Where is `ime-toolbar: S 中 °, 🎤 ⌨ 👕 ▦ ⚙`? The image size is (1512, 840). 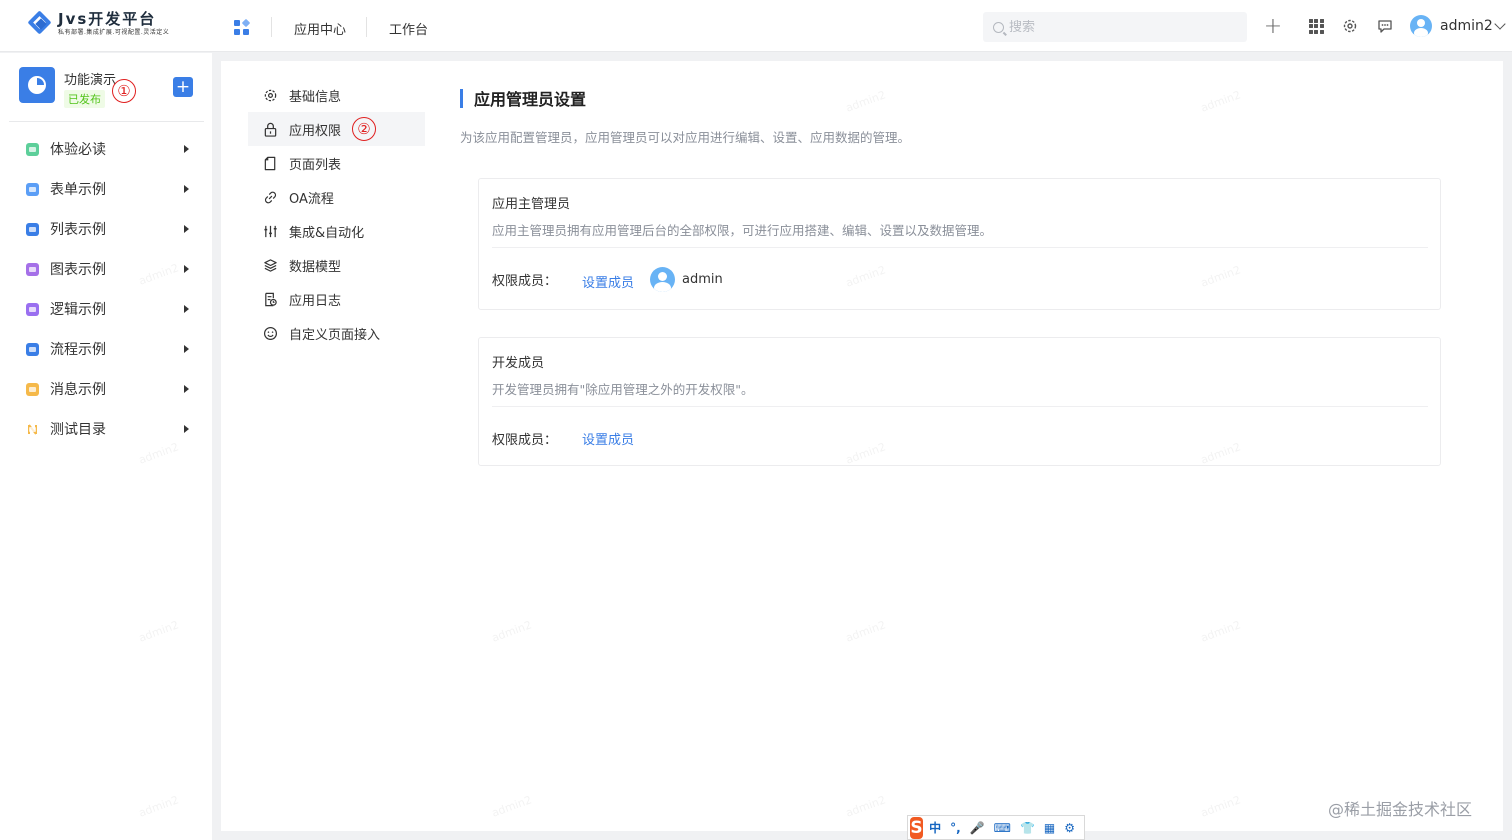 ime-toolbar: S 中 °, 🎤 ⌨ 👕 ▦ ⚙ is located at coordinates (996, 827).